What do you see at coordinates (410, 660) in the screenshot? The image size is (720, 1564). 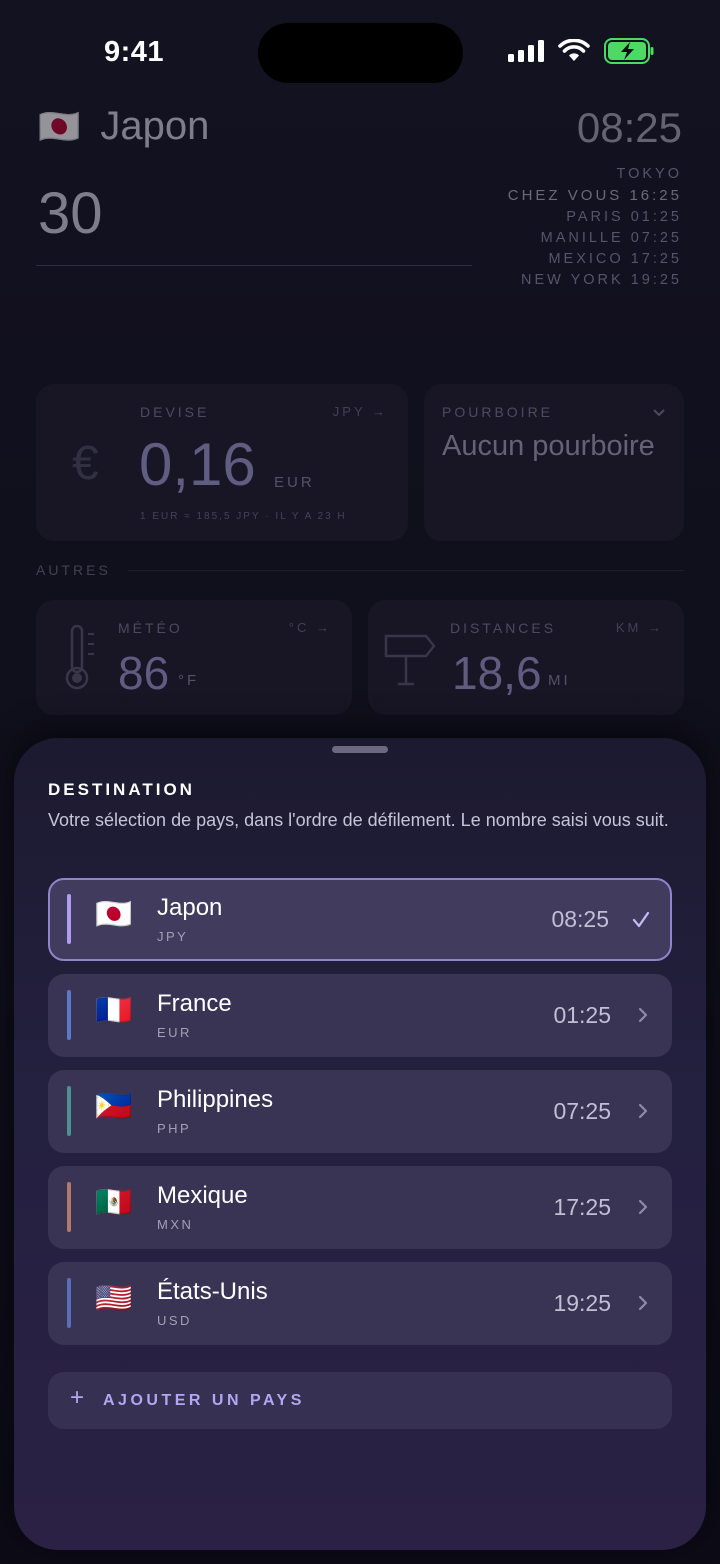 I see `signpost-icon` at bounding box center [410, 660].